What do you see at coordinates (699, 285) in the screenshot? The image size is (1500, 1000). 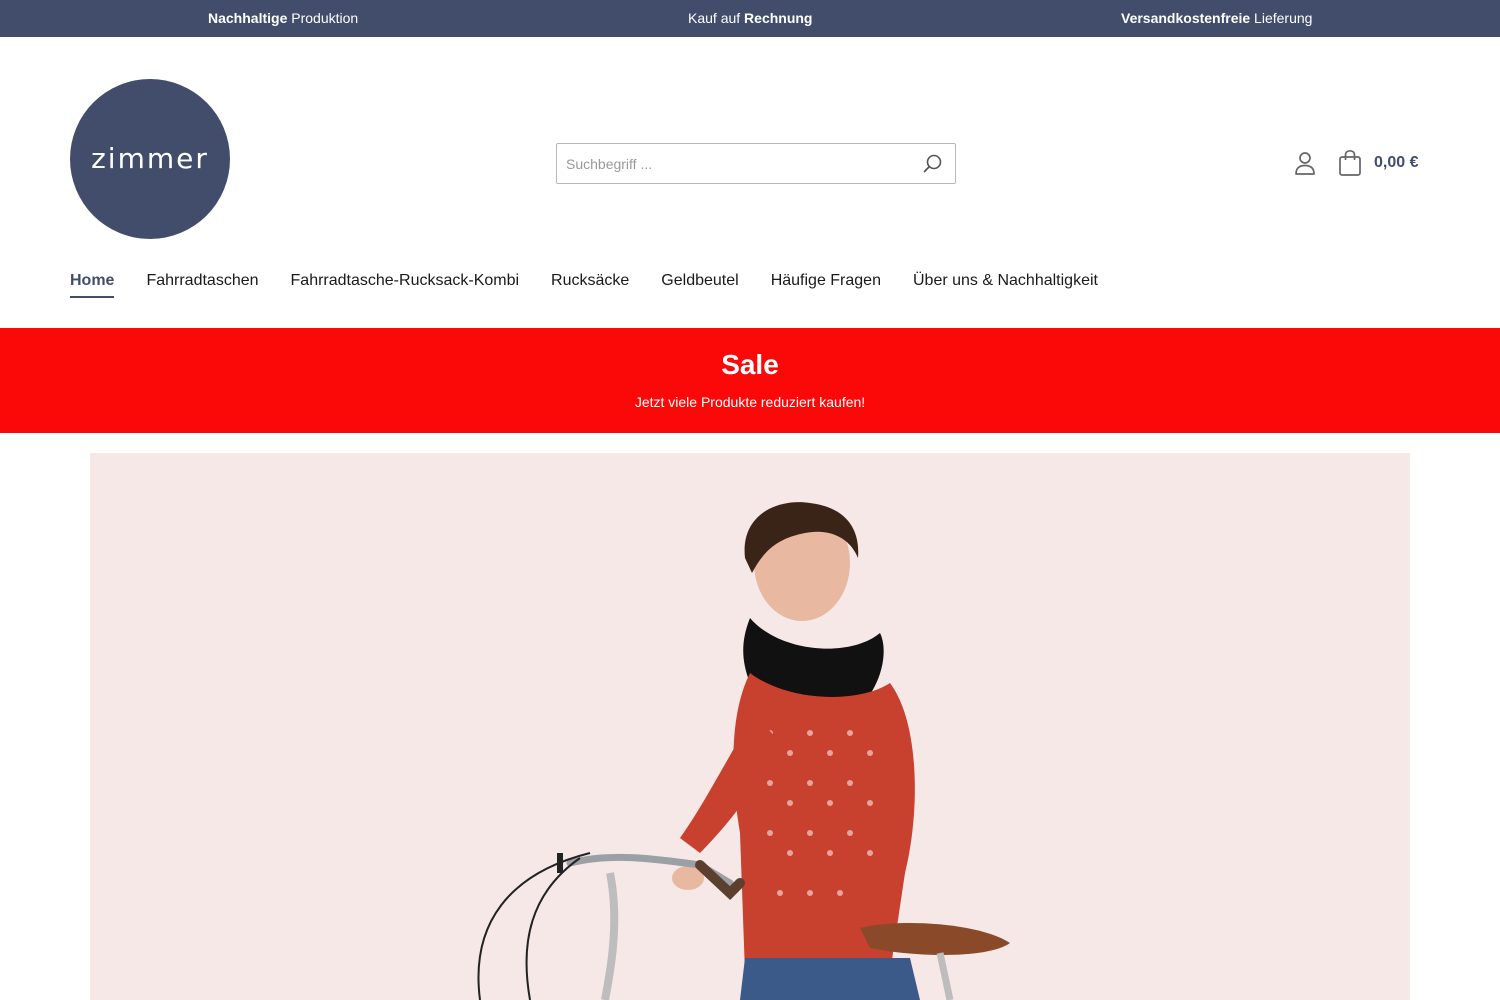 I see `nav-item-geldbeutel: Geldbeutel` at bounding box center [699, 285].